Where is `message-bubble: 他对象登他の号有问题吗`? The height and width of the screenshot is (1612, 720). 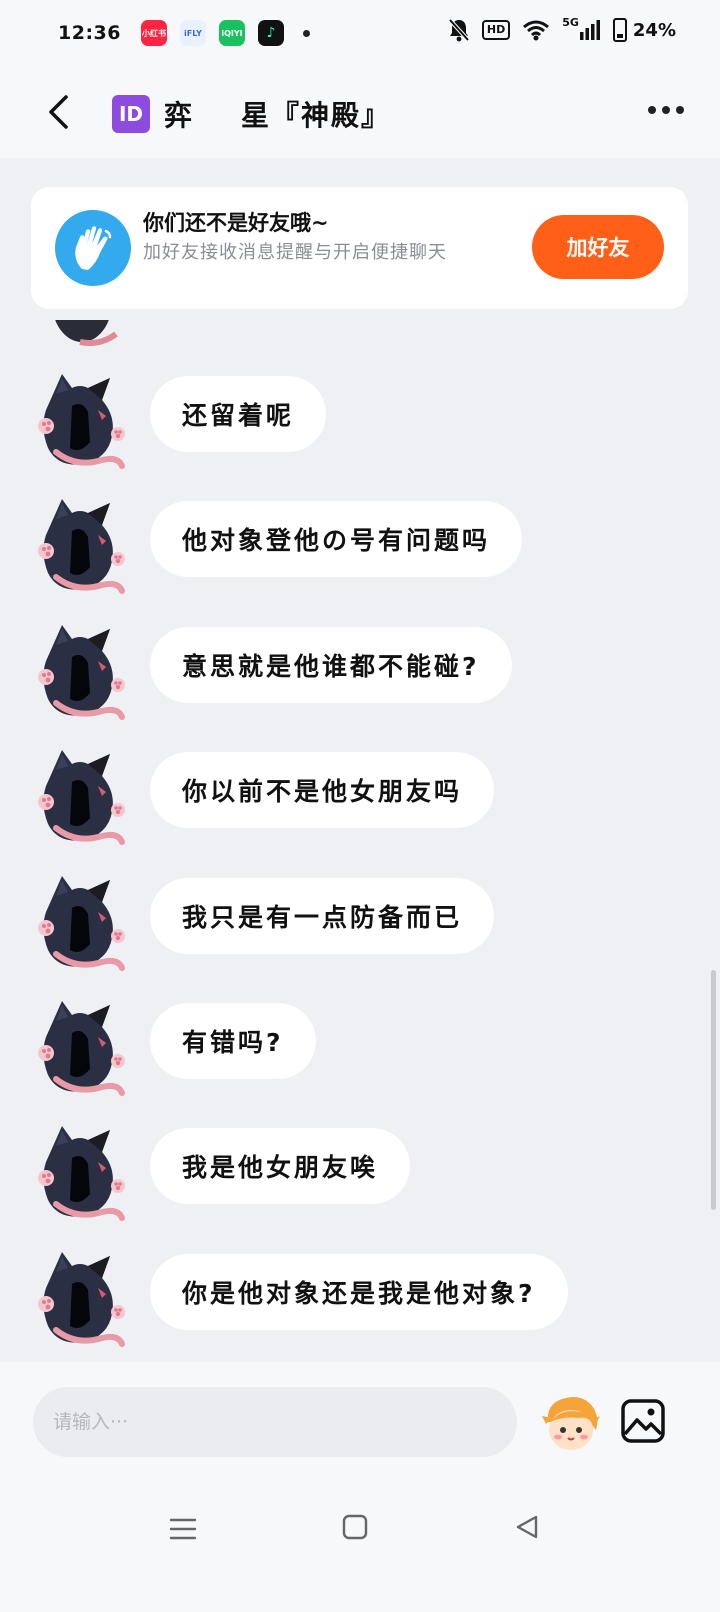 message-bubble: 他对象登他の号有问题吗 is located at coordinates (336, 539).